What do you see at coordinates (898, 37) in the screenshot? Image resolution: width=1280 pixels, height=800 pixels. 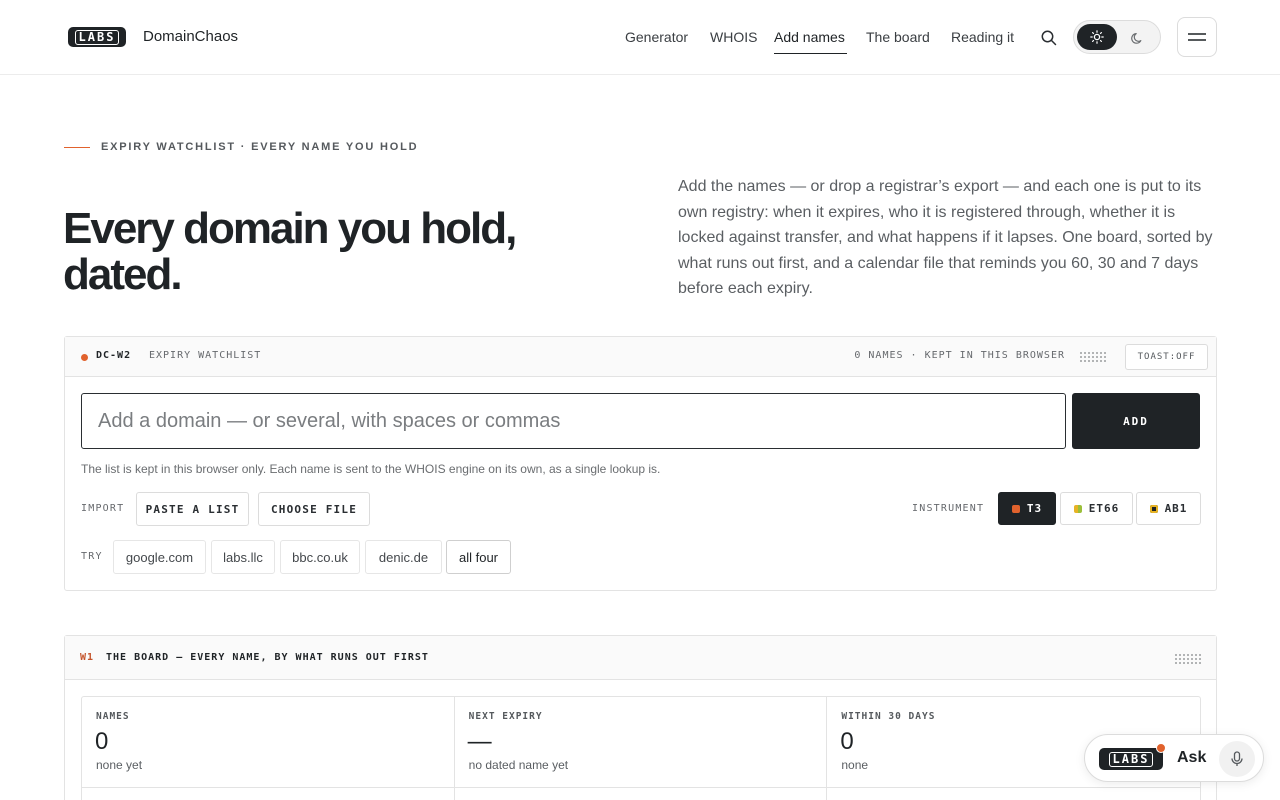 I see `nav-the-board: The board` at bounding box center [898, 37].